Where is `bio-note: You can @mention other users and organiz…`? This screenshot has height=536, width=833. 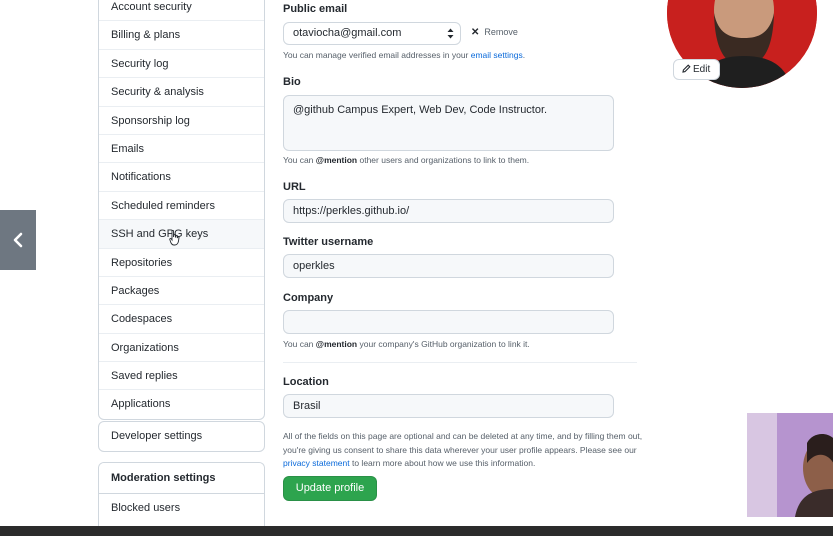 bio-note: You can @mention other users and organiz… is located at coordinates (406, 160).